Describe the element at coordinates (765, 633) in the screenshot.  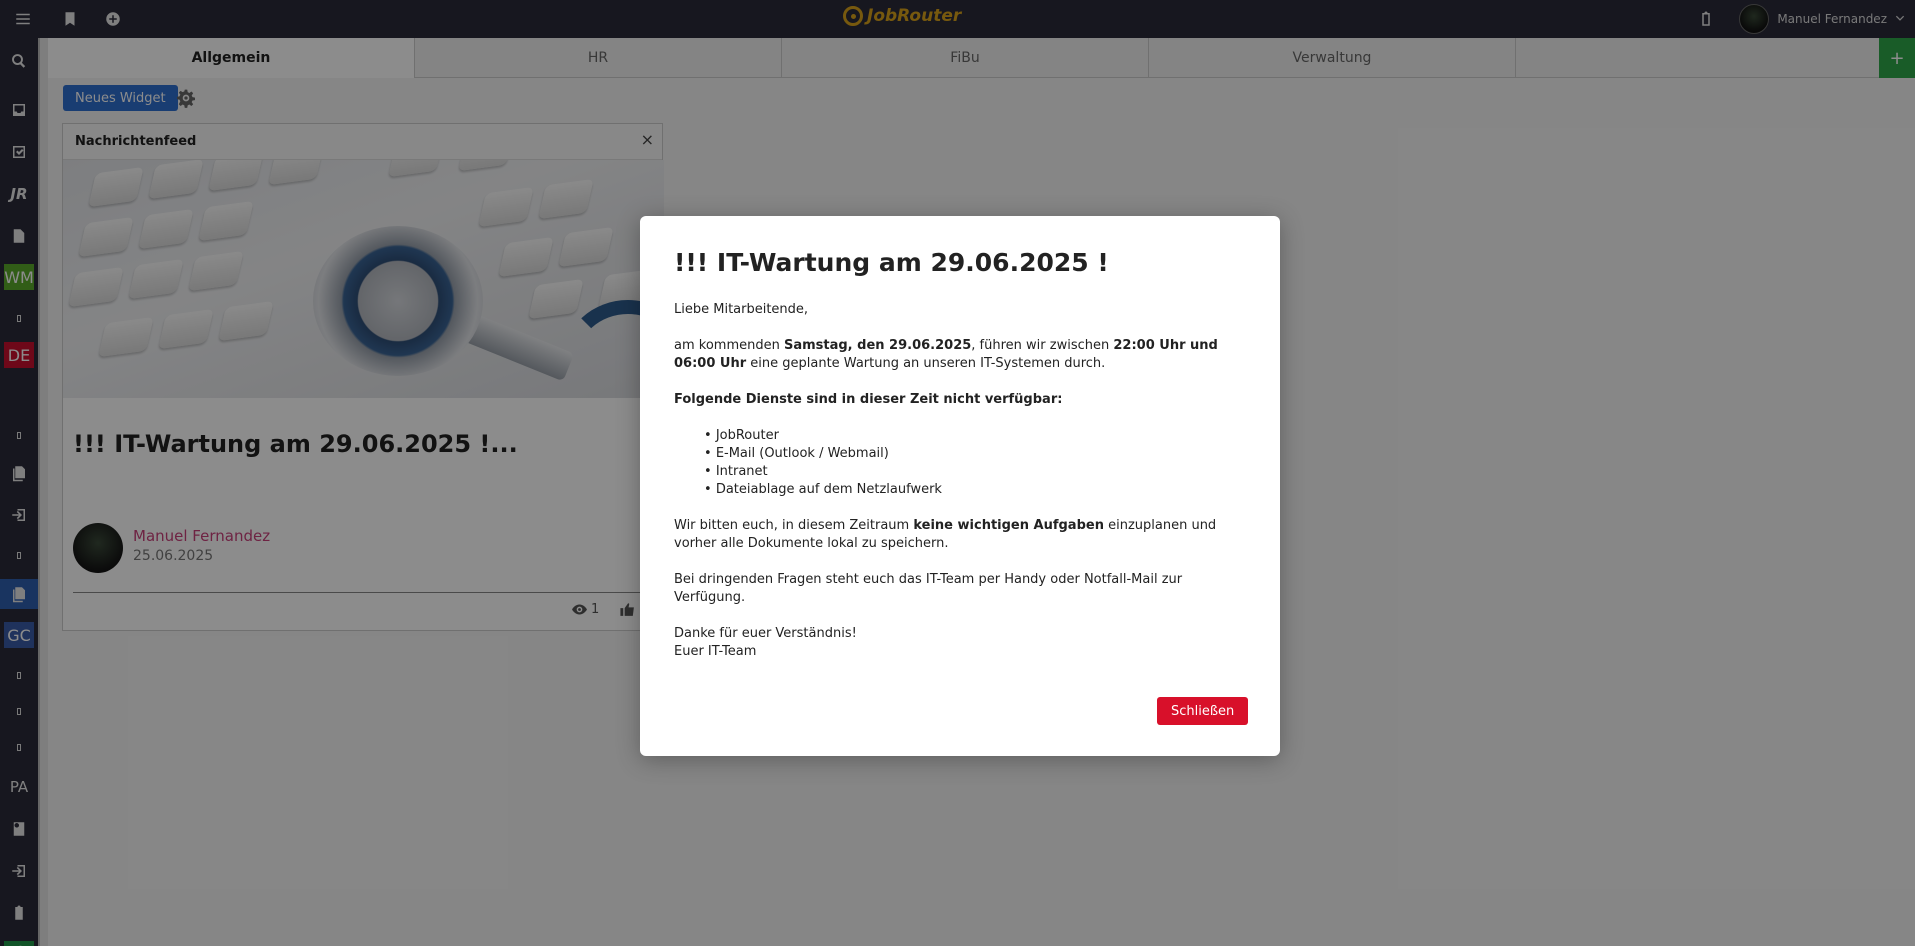
I see `thanks-line: Danke für euer Verständnis!` at that location.